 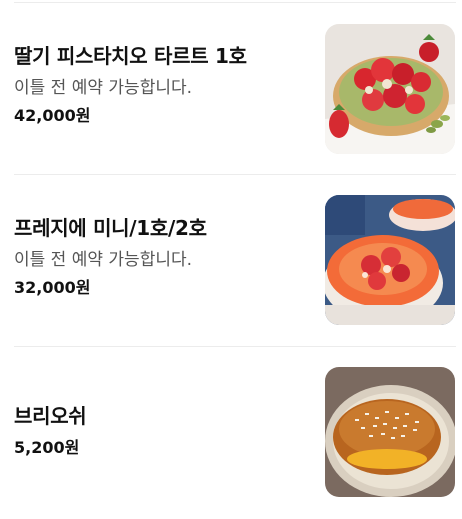 What do you see at coordinates (52, 287) in the screenshot?
I see `menu-item-price: 32,000원` at bounding box center [52, 287].